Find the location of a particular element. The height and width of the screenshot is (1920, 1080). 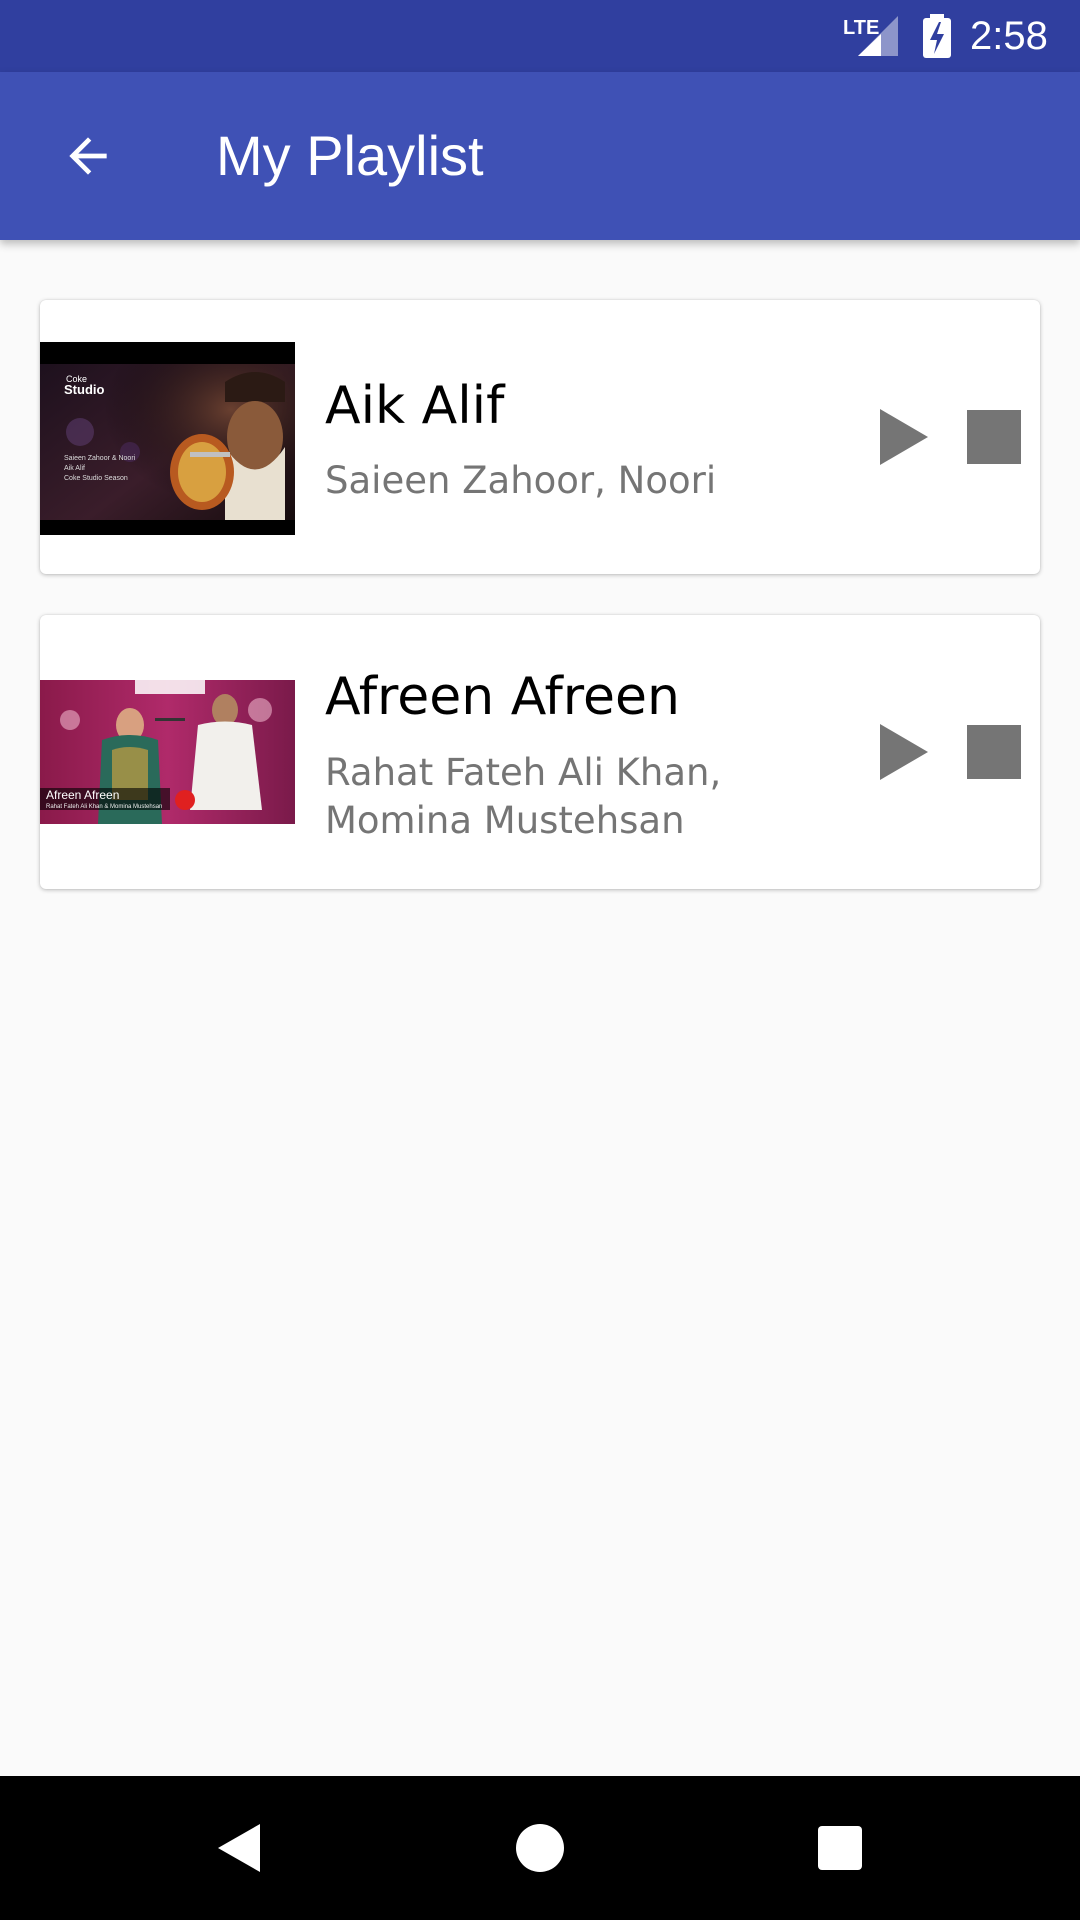

lte-signal-icon: LTE is located at coordinates (870, 36).